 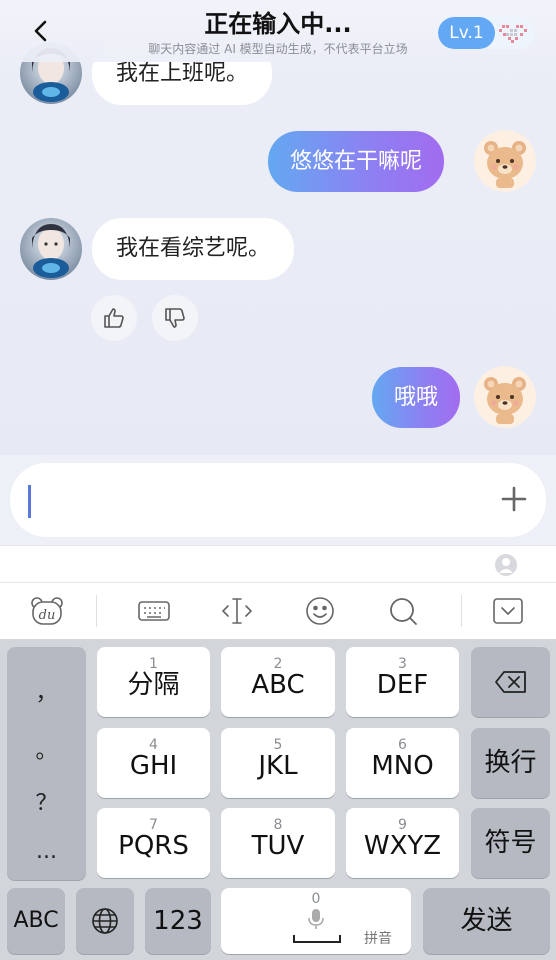 What do you see at coordinates (514, 499) in the screenshot?
I see `plus-icon` at bounding box center [514, 499].